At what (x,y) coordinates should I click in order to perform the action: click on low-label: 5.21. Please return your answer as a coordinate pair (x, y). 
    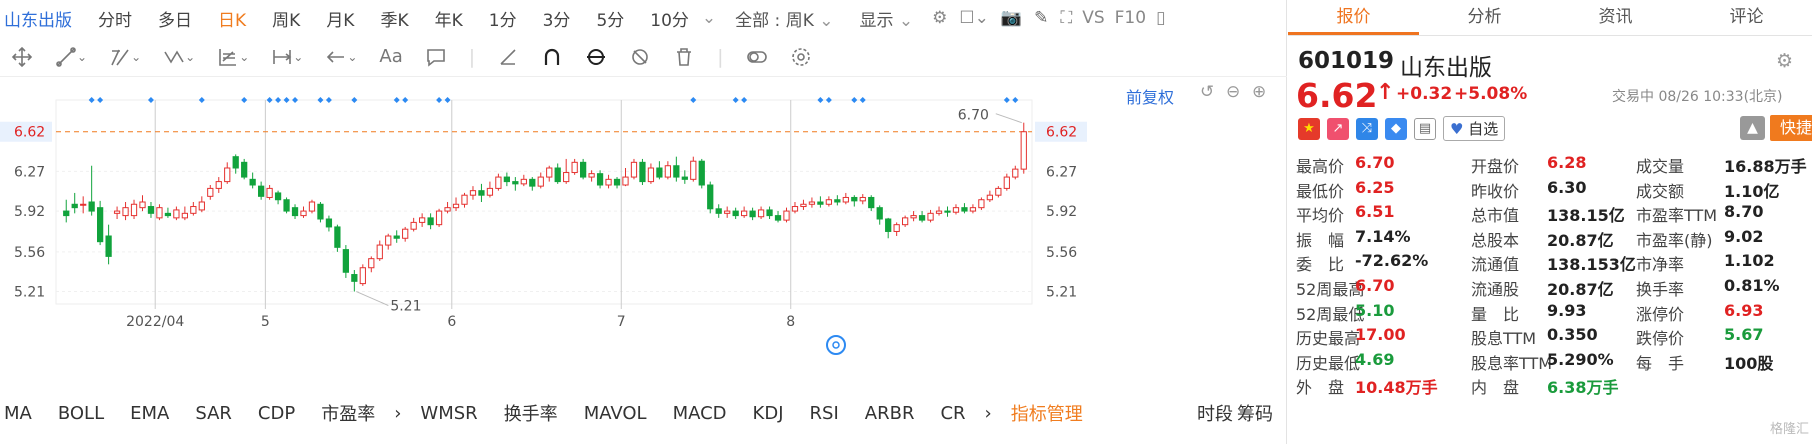
    Looking at the image, I should click on (405, 307).